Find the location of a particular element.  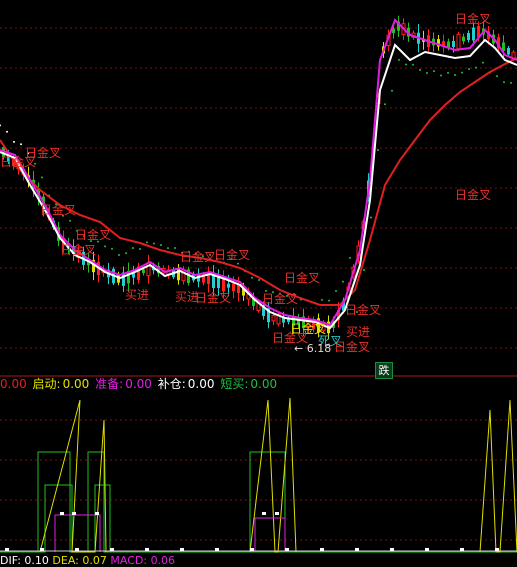

status-prepare-value: 0.00 is located at coordinates (138, 384).